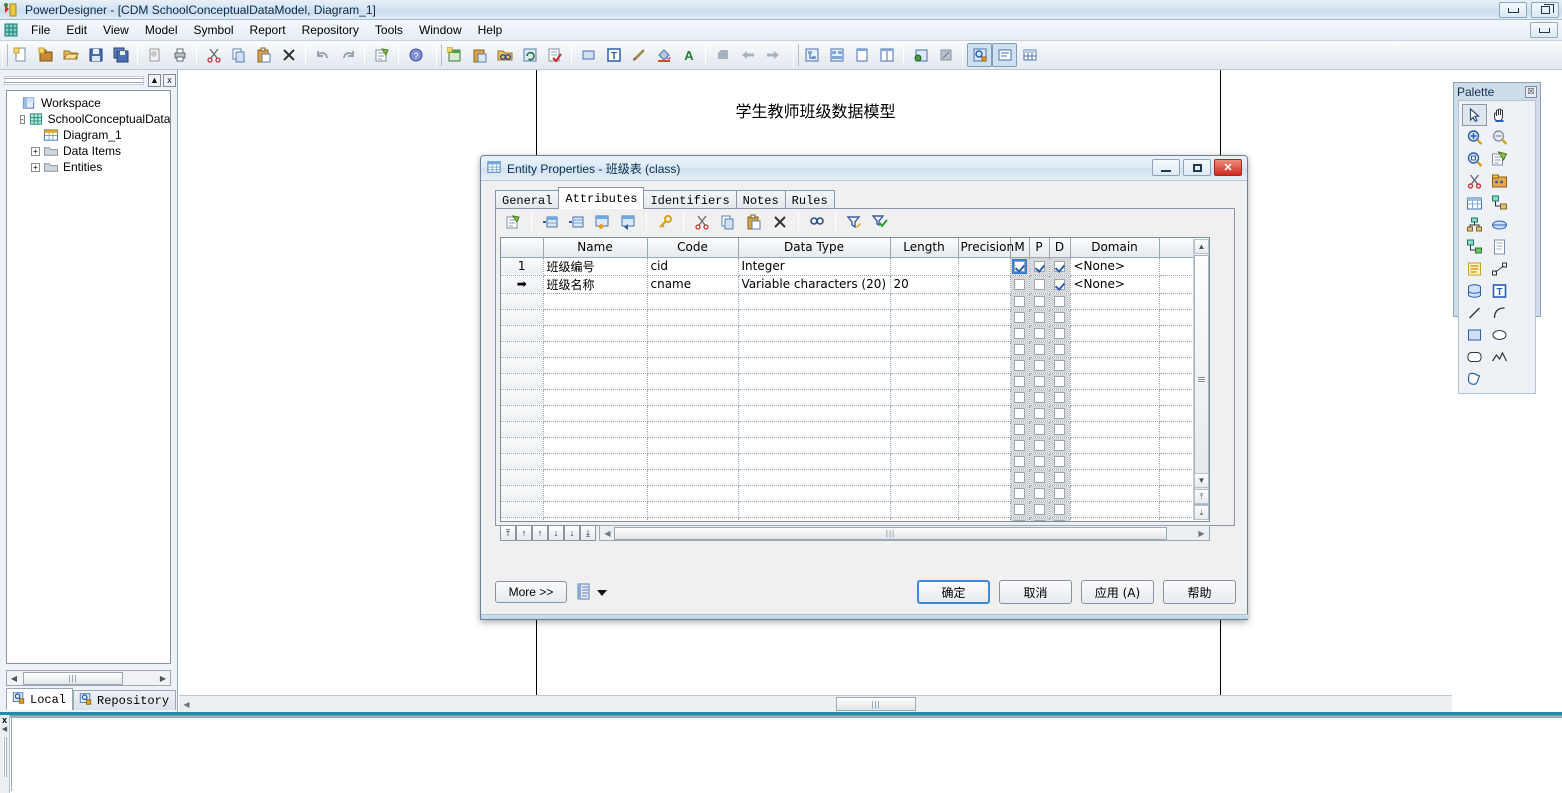 The image size is (1562, 793). I want to click on ok-button: 确定, so click(953, 592).